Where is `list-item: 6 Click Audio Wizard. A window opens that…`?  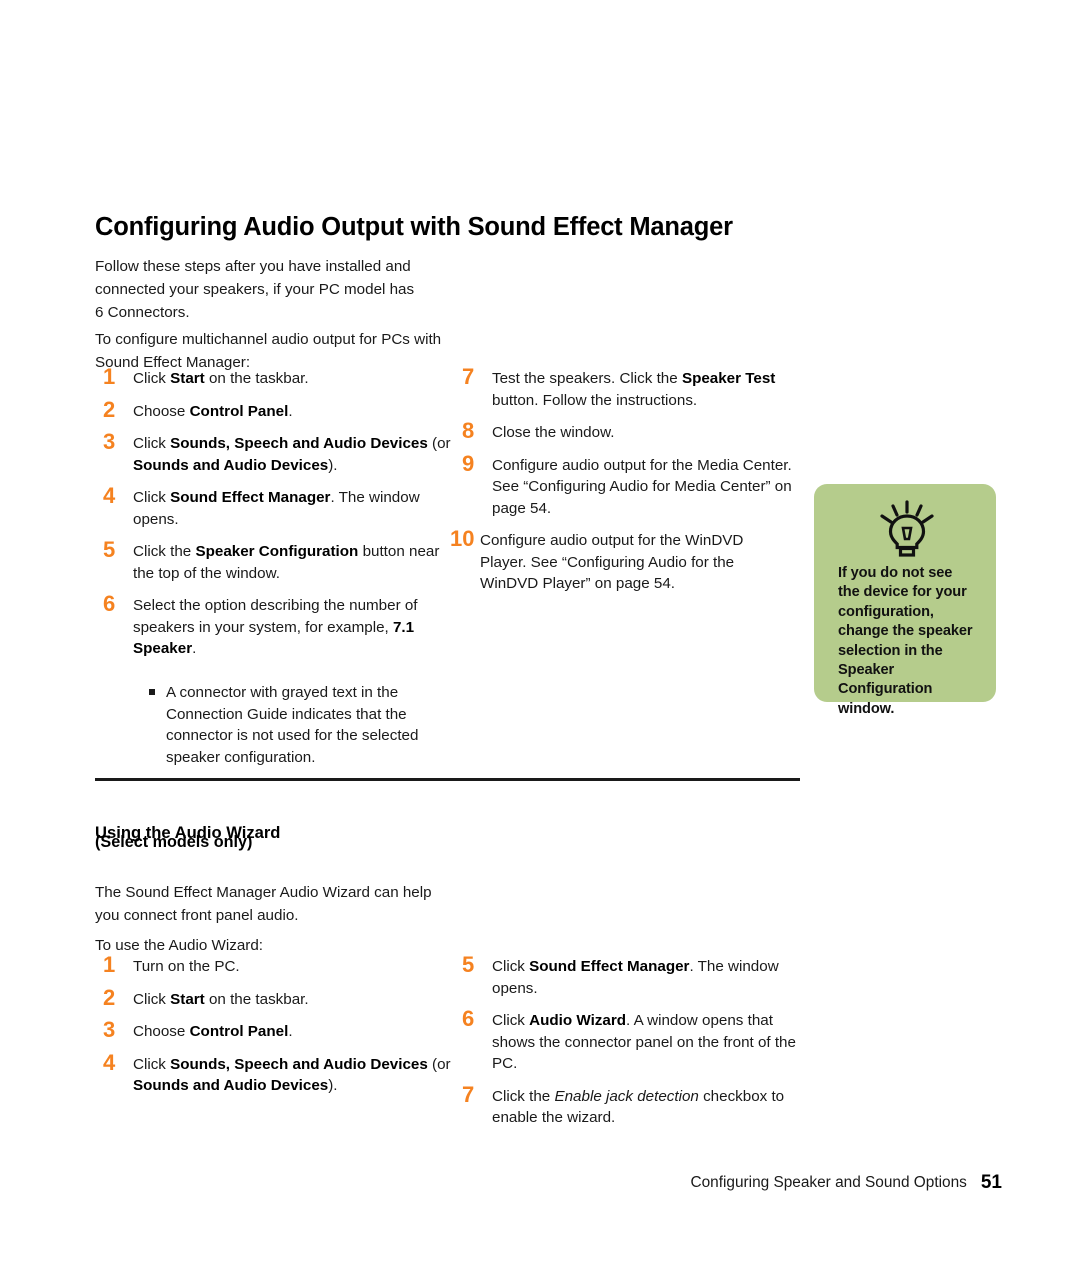
list-item: 6 Click Audio Wizard. A window opens that… is located at coordinates (634, 1040).